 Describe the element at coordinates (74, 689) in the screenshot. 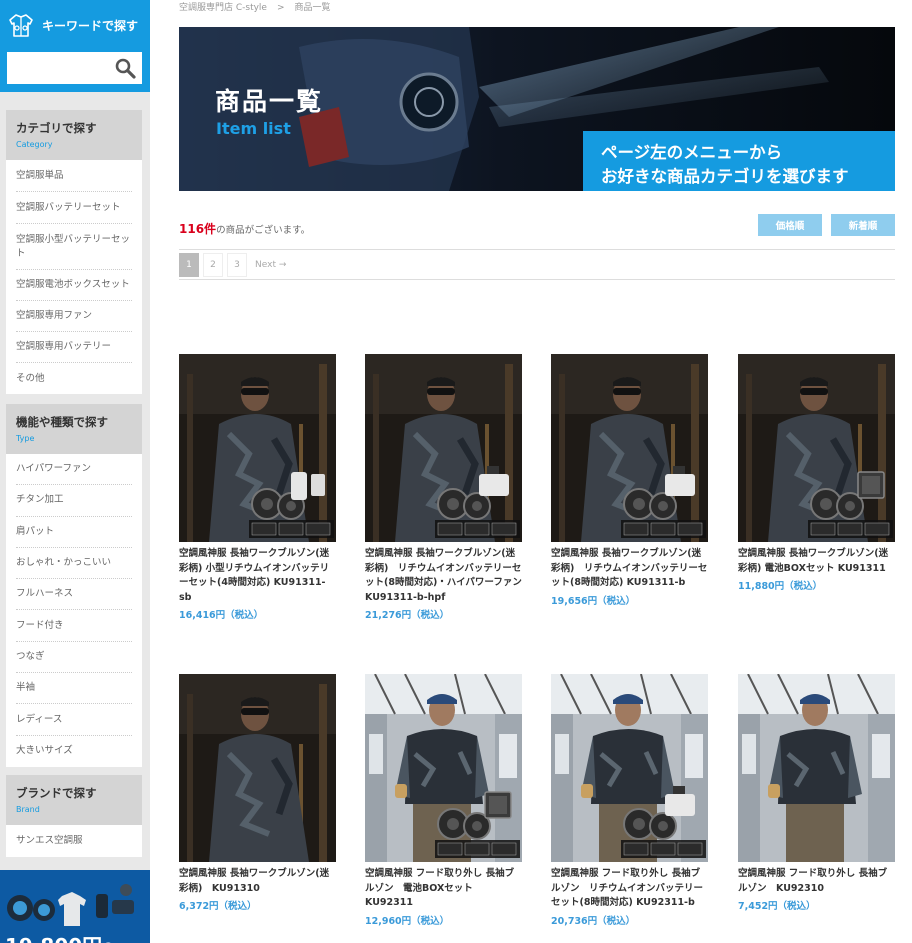

I see `sidebar-item-short-sleeve: 半袖` at that location.